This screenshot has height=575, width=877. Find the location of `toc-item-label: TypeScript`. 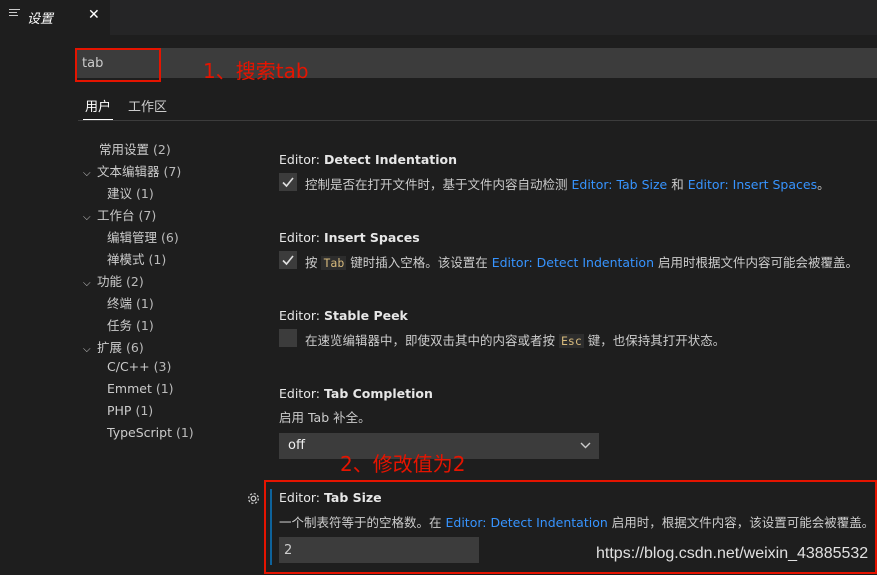

toc-item-label: TypeScript is located at coordinates (139, 432).